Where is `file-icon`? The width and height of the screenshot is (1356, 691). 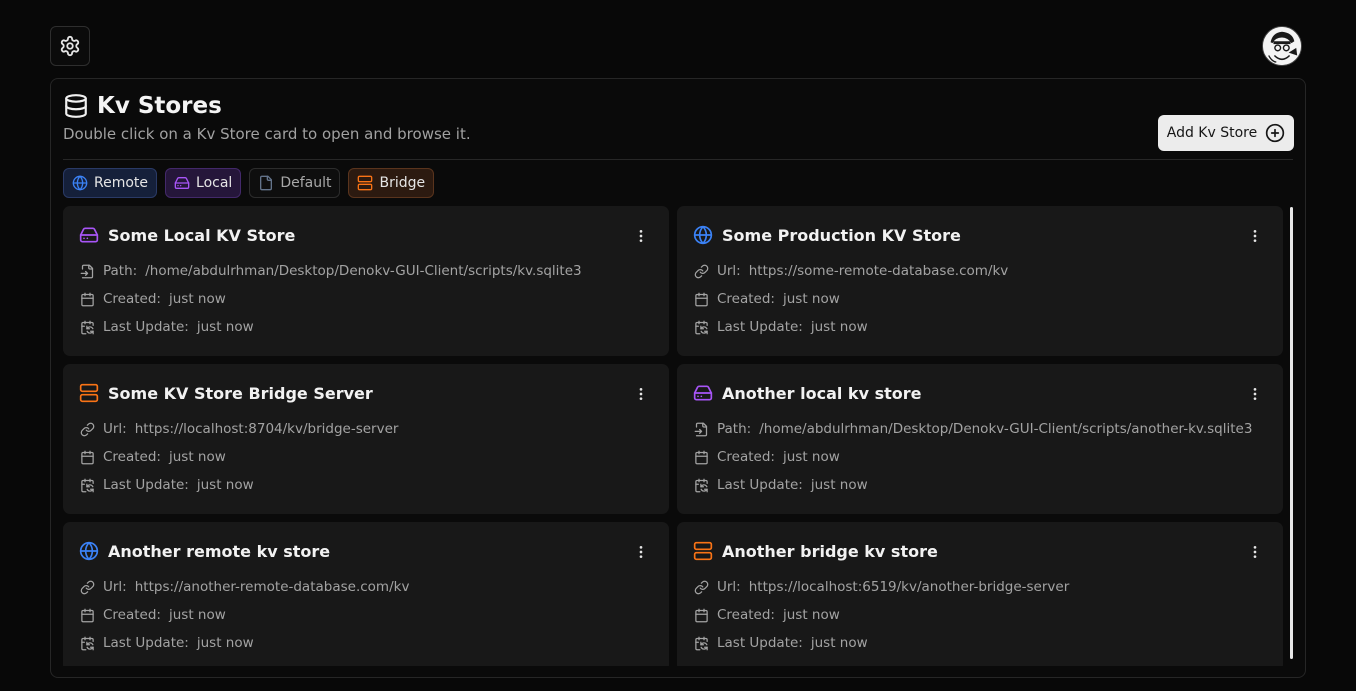 file-icon is located at coordinates (266, 183).